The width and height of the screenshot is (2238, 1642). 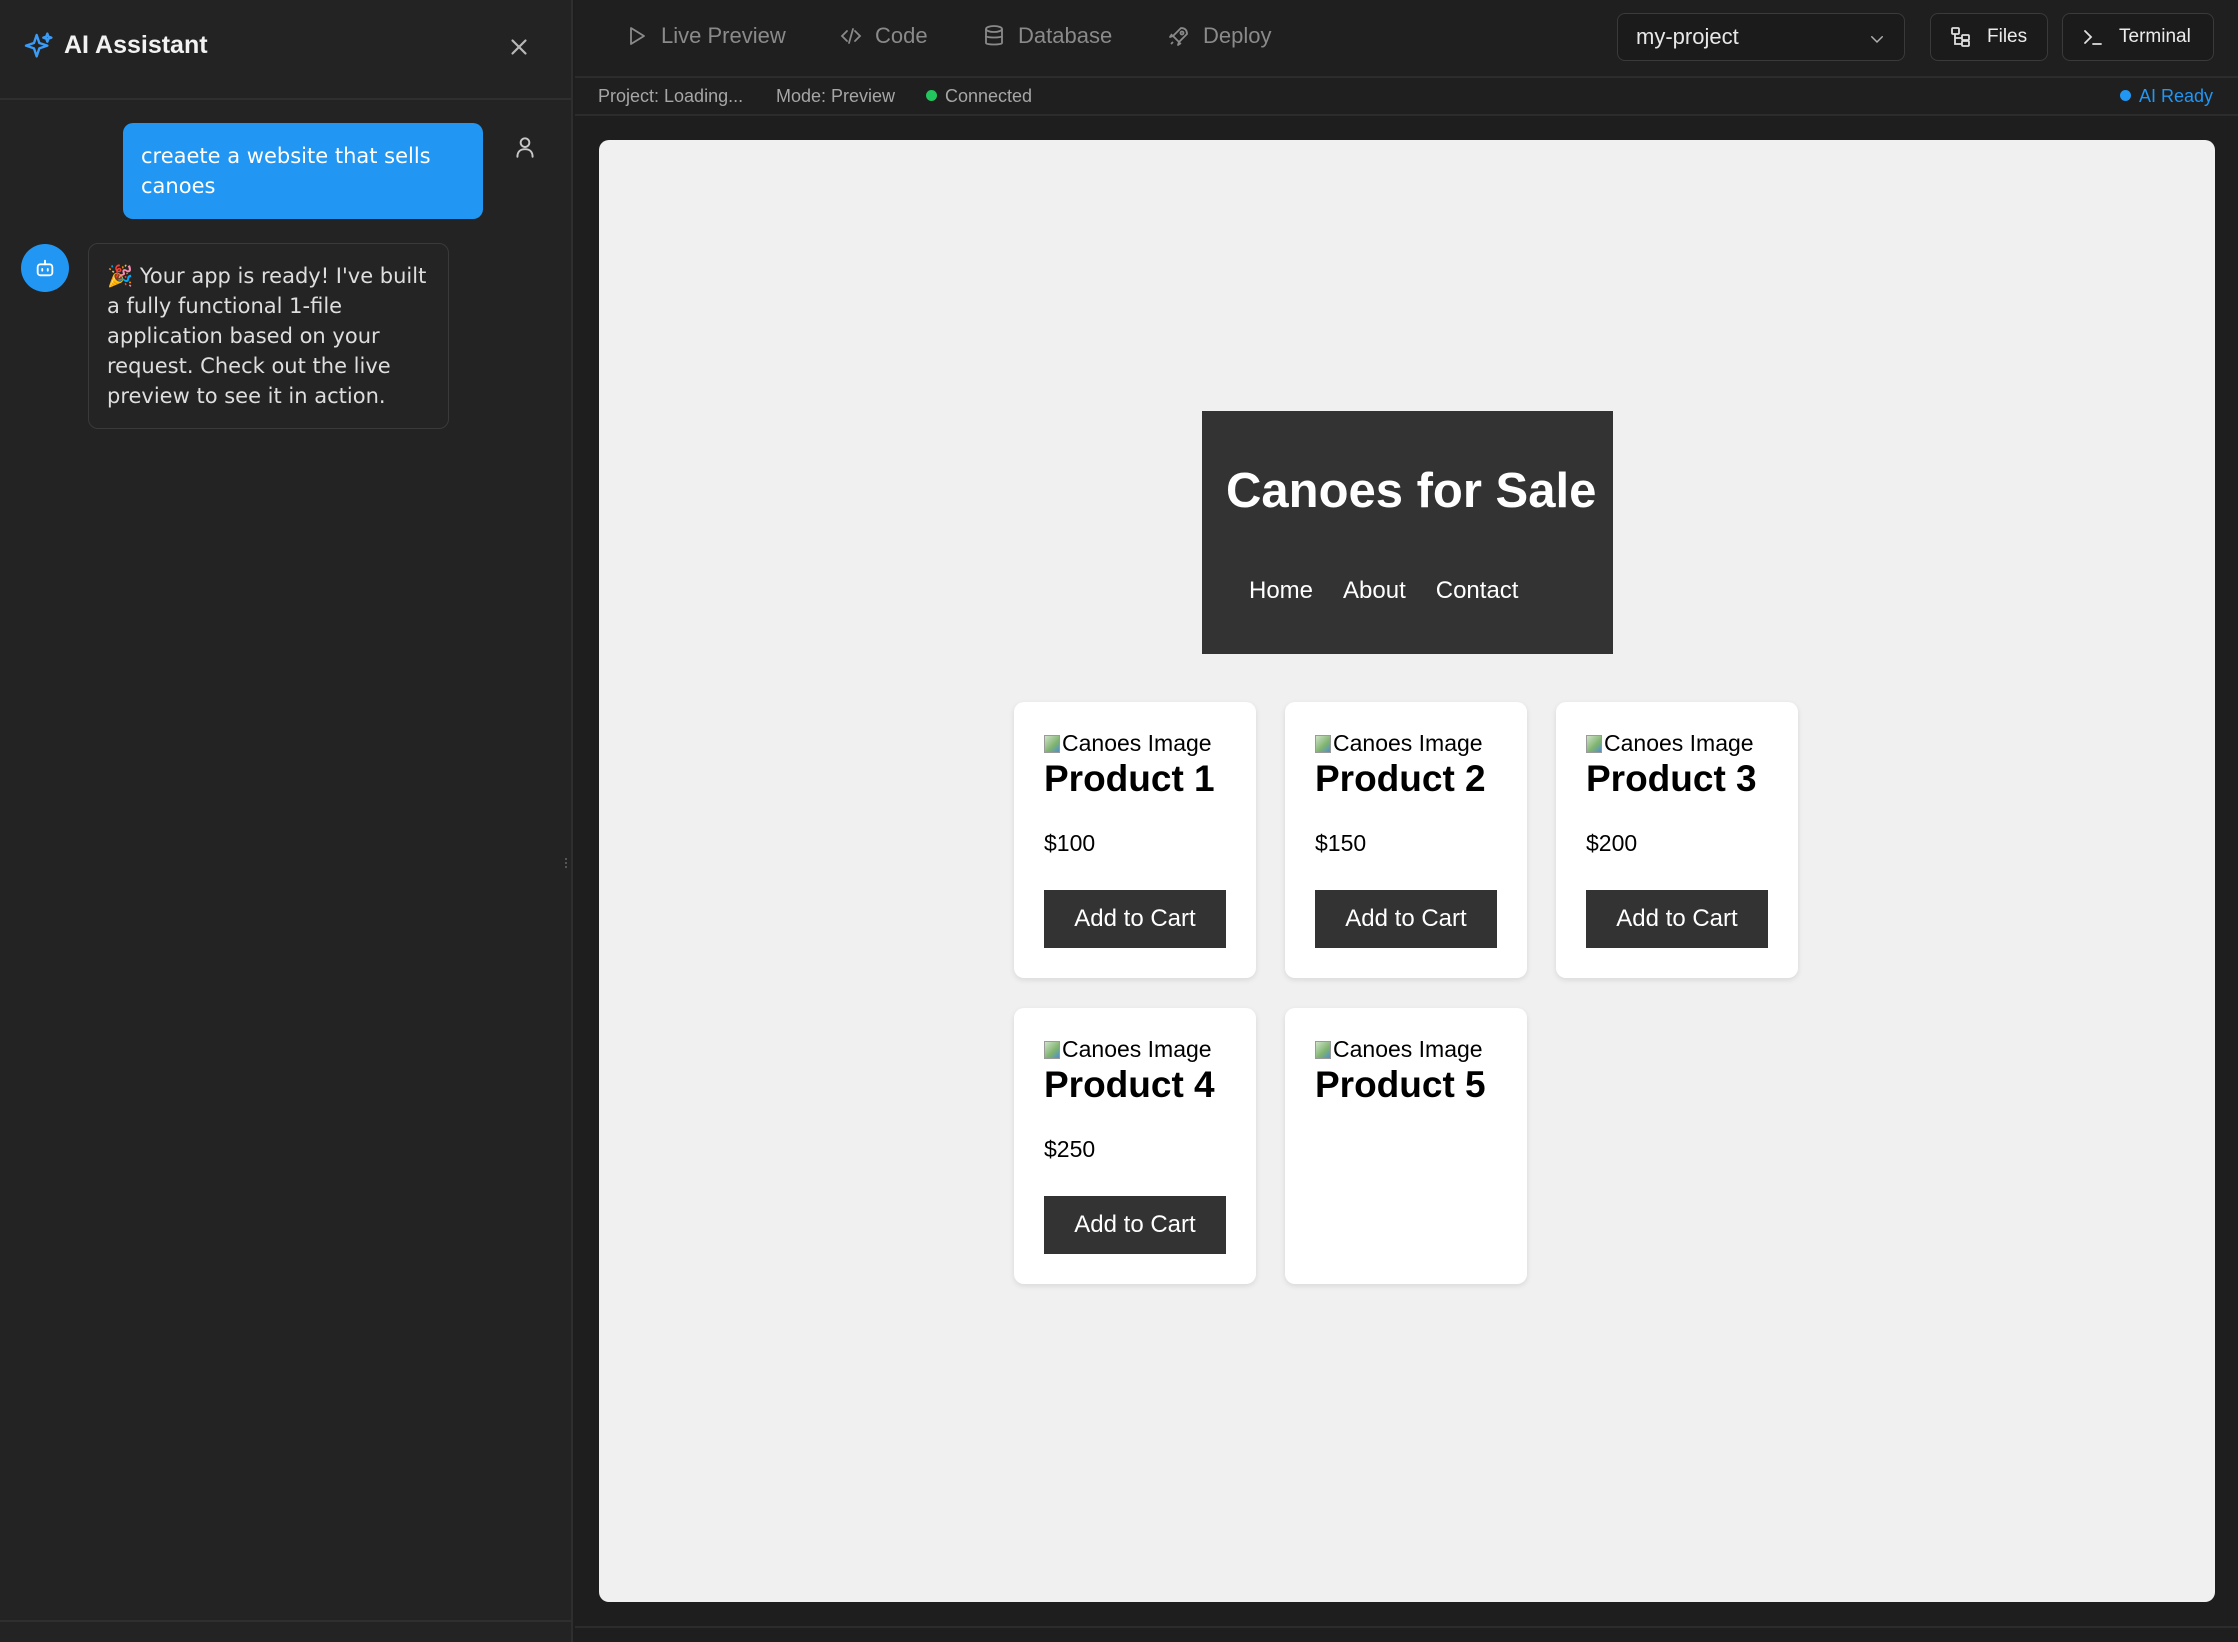 I want to click on rocket-icon, so click(x=1178, y=36).